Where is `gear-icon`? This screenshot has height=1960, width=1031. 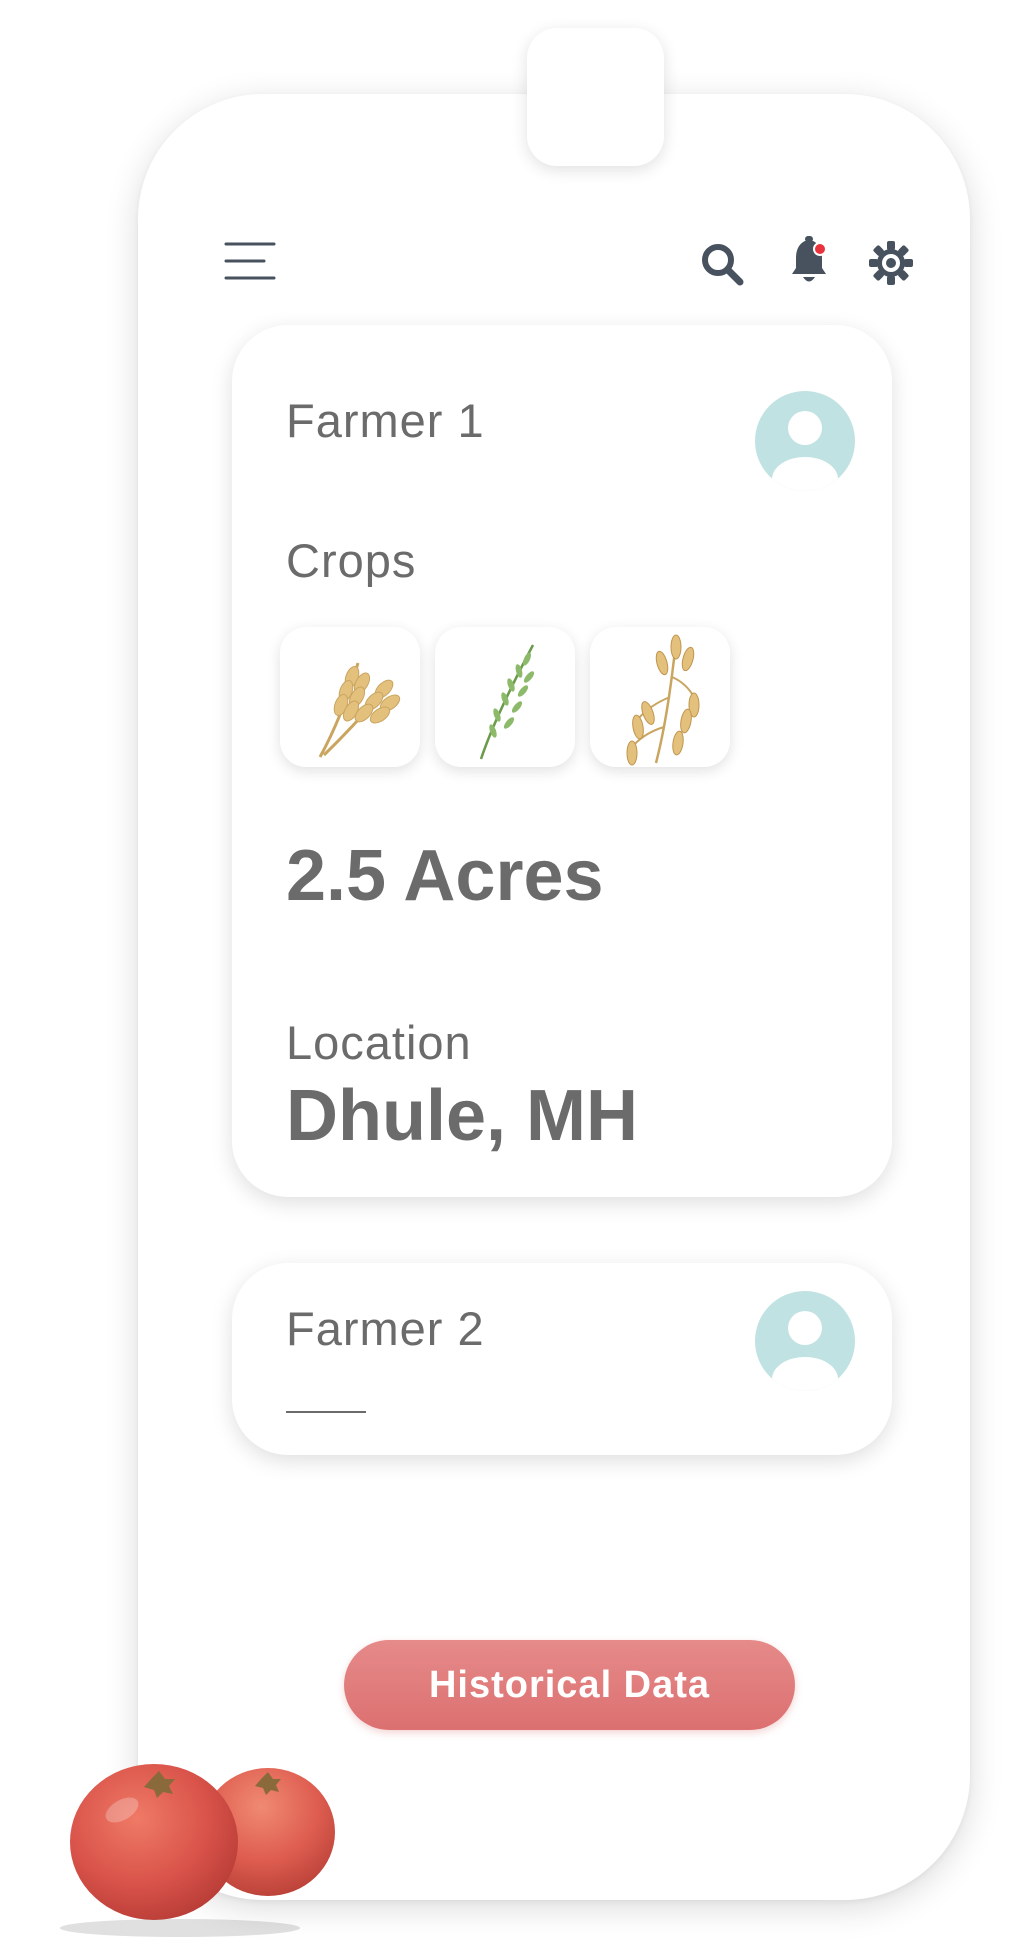
gear-icon is located at coordinates (891, 263).